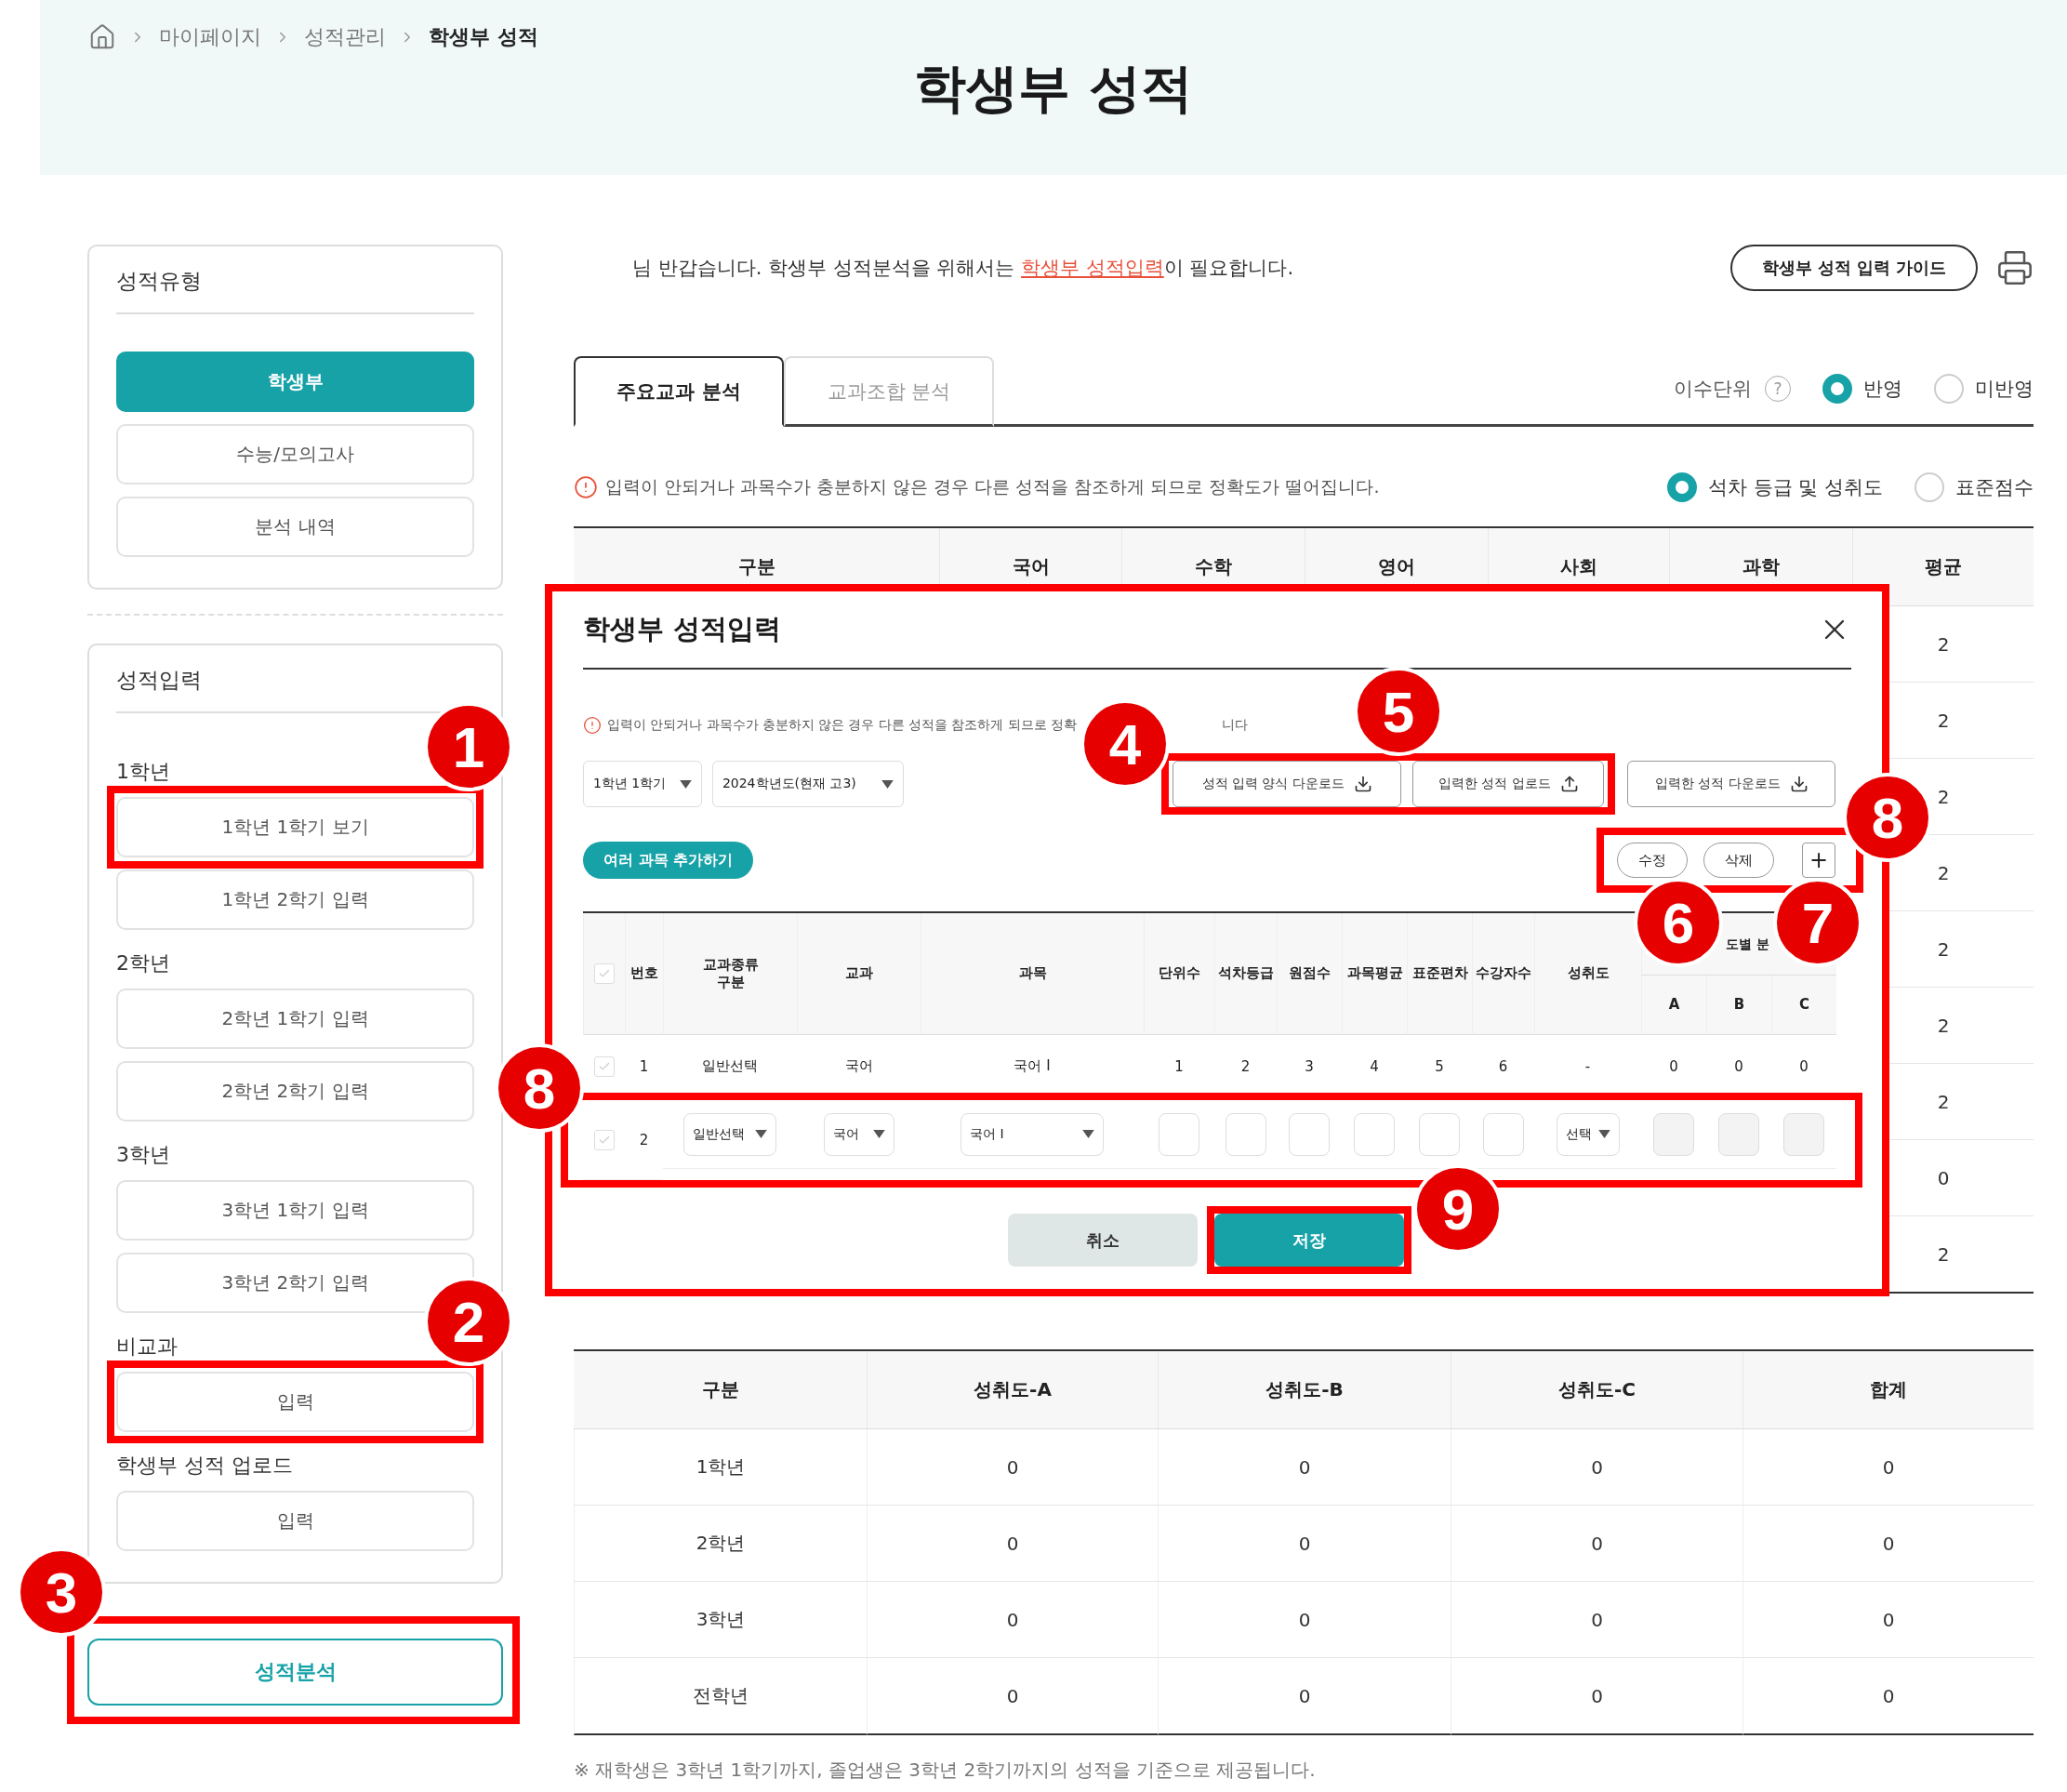 The image size is (2067, 1792). Describe the element at coordinates (2004, 389) in the screenshot. I see `radio-label: 미반영` at that location.